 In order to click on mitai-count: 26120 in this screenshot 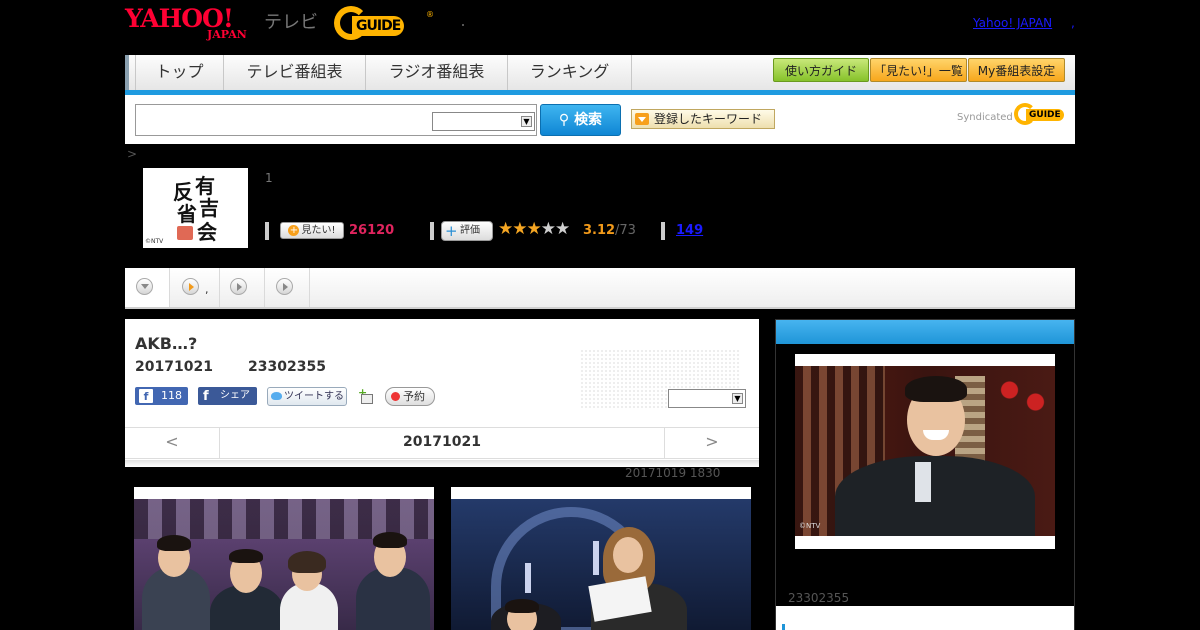, I will do `click(372, 230)`.